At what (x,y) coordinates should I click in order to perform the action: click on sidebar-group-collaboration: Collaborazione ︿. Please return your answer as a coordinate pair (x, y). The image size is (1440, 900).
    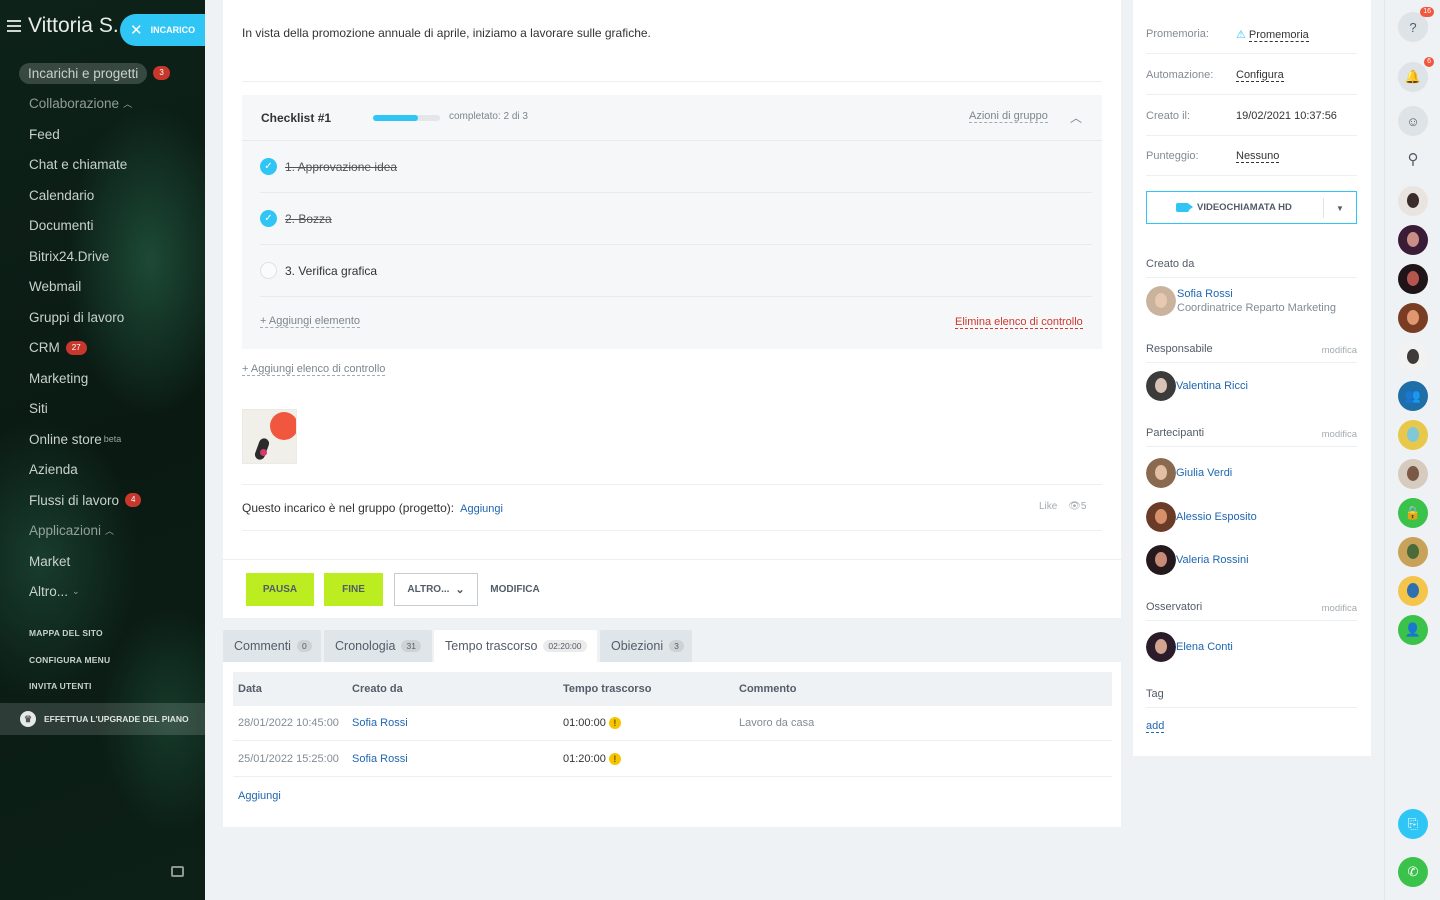
    Looking at the image, I should click on (102, 104).